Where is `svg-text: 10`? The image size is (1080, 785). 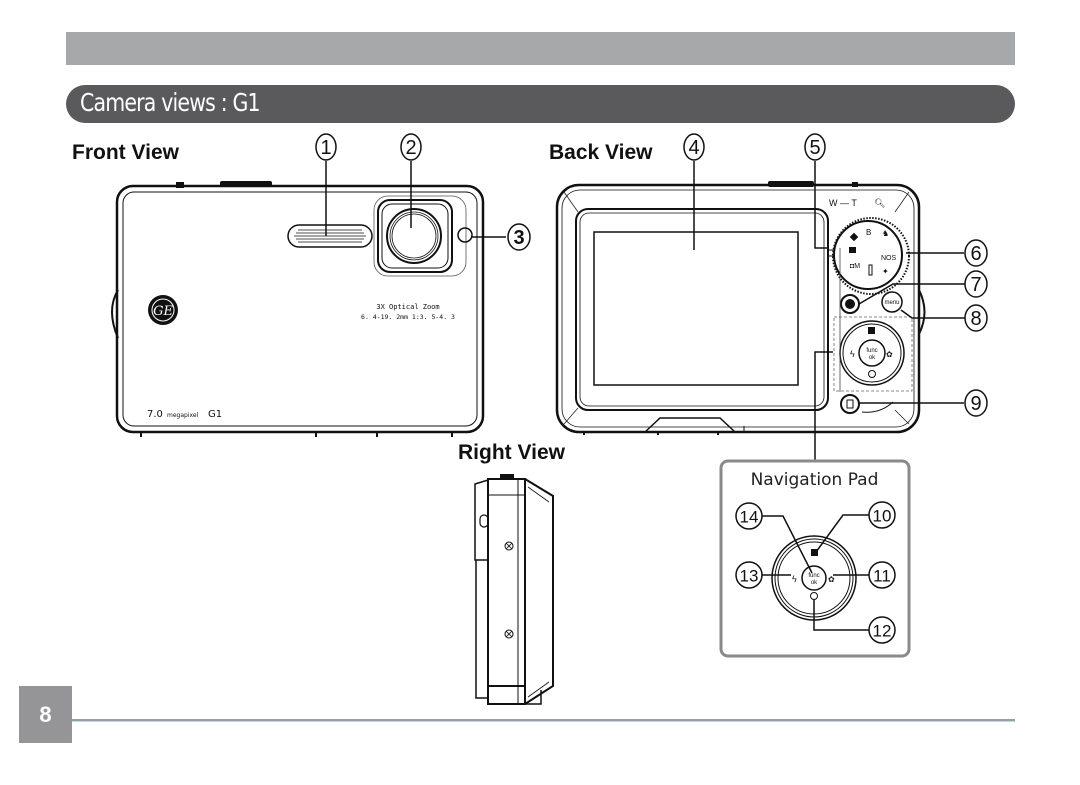 svg-text: 10 is located at coordinates (882, 516).